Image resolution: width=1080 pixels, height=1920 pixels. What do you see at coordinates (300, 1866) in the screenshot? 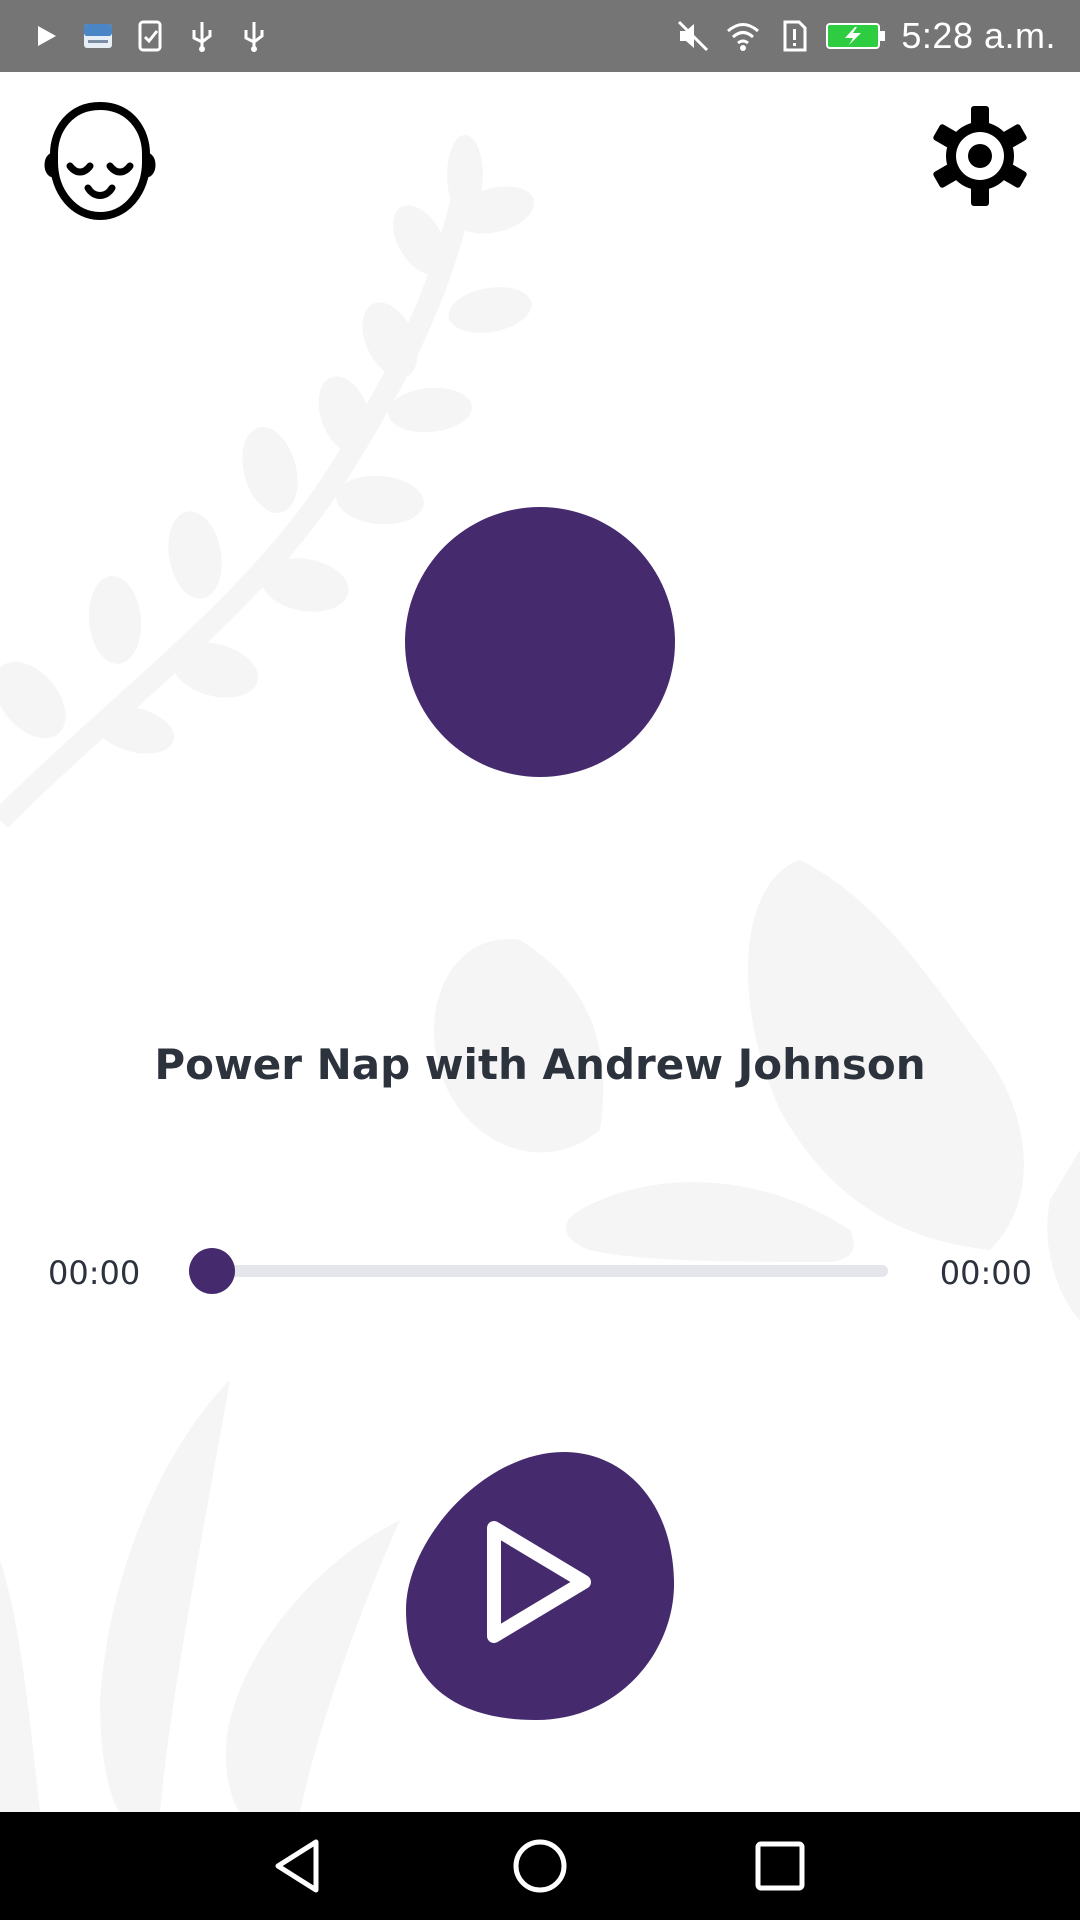
I see `back-icon` at bounding box center [300, 1866].